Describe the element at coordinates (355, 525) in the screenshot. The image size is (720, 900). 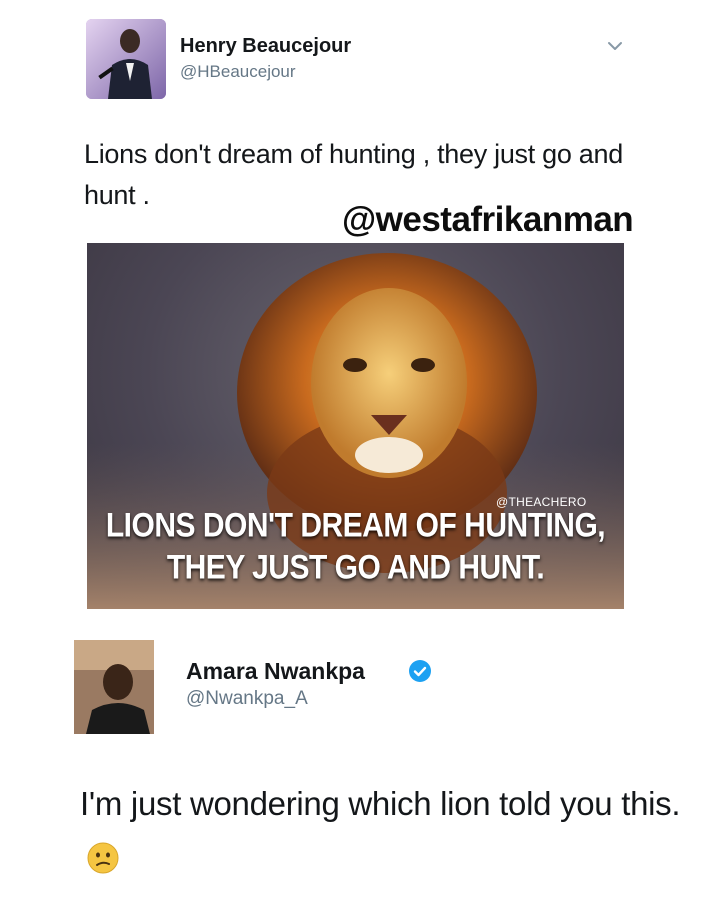
I see `image-caption-line1: LIONS DON'T DREAM OF HUNTING,` at that location.